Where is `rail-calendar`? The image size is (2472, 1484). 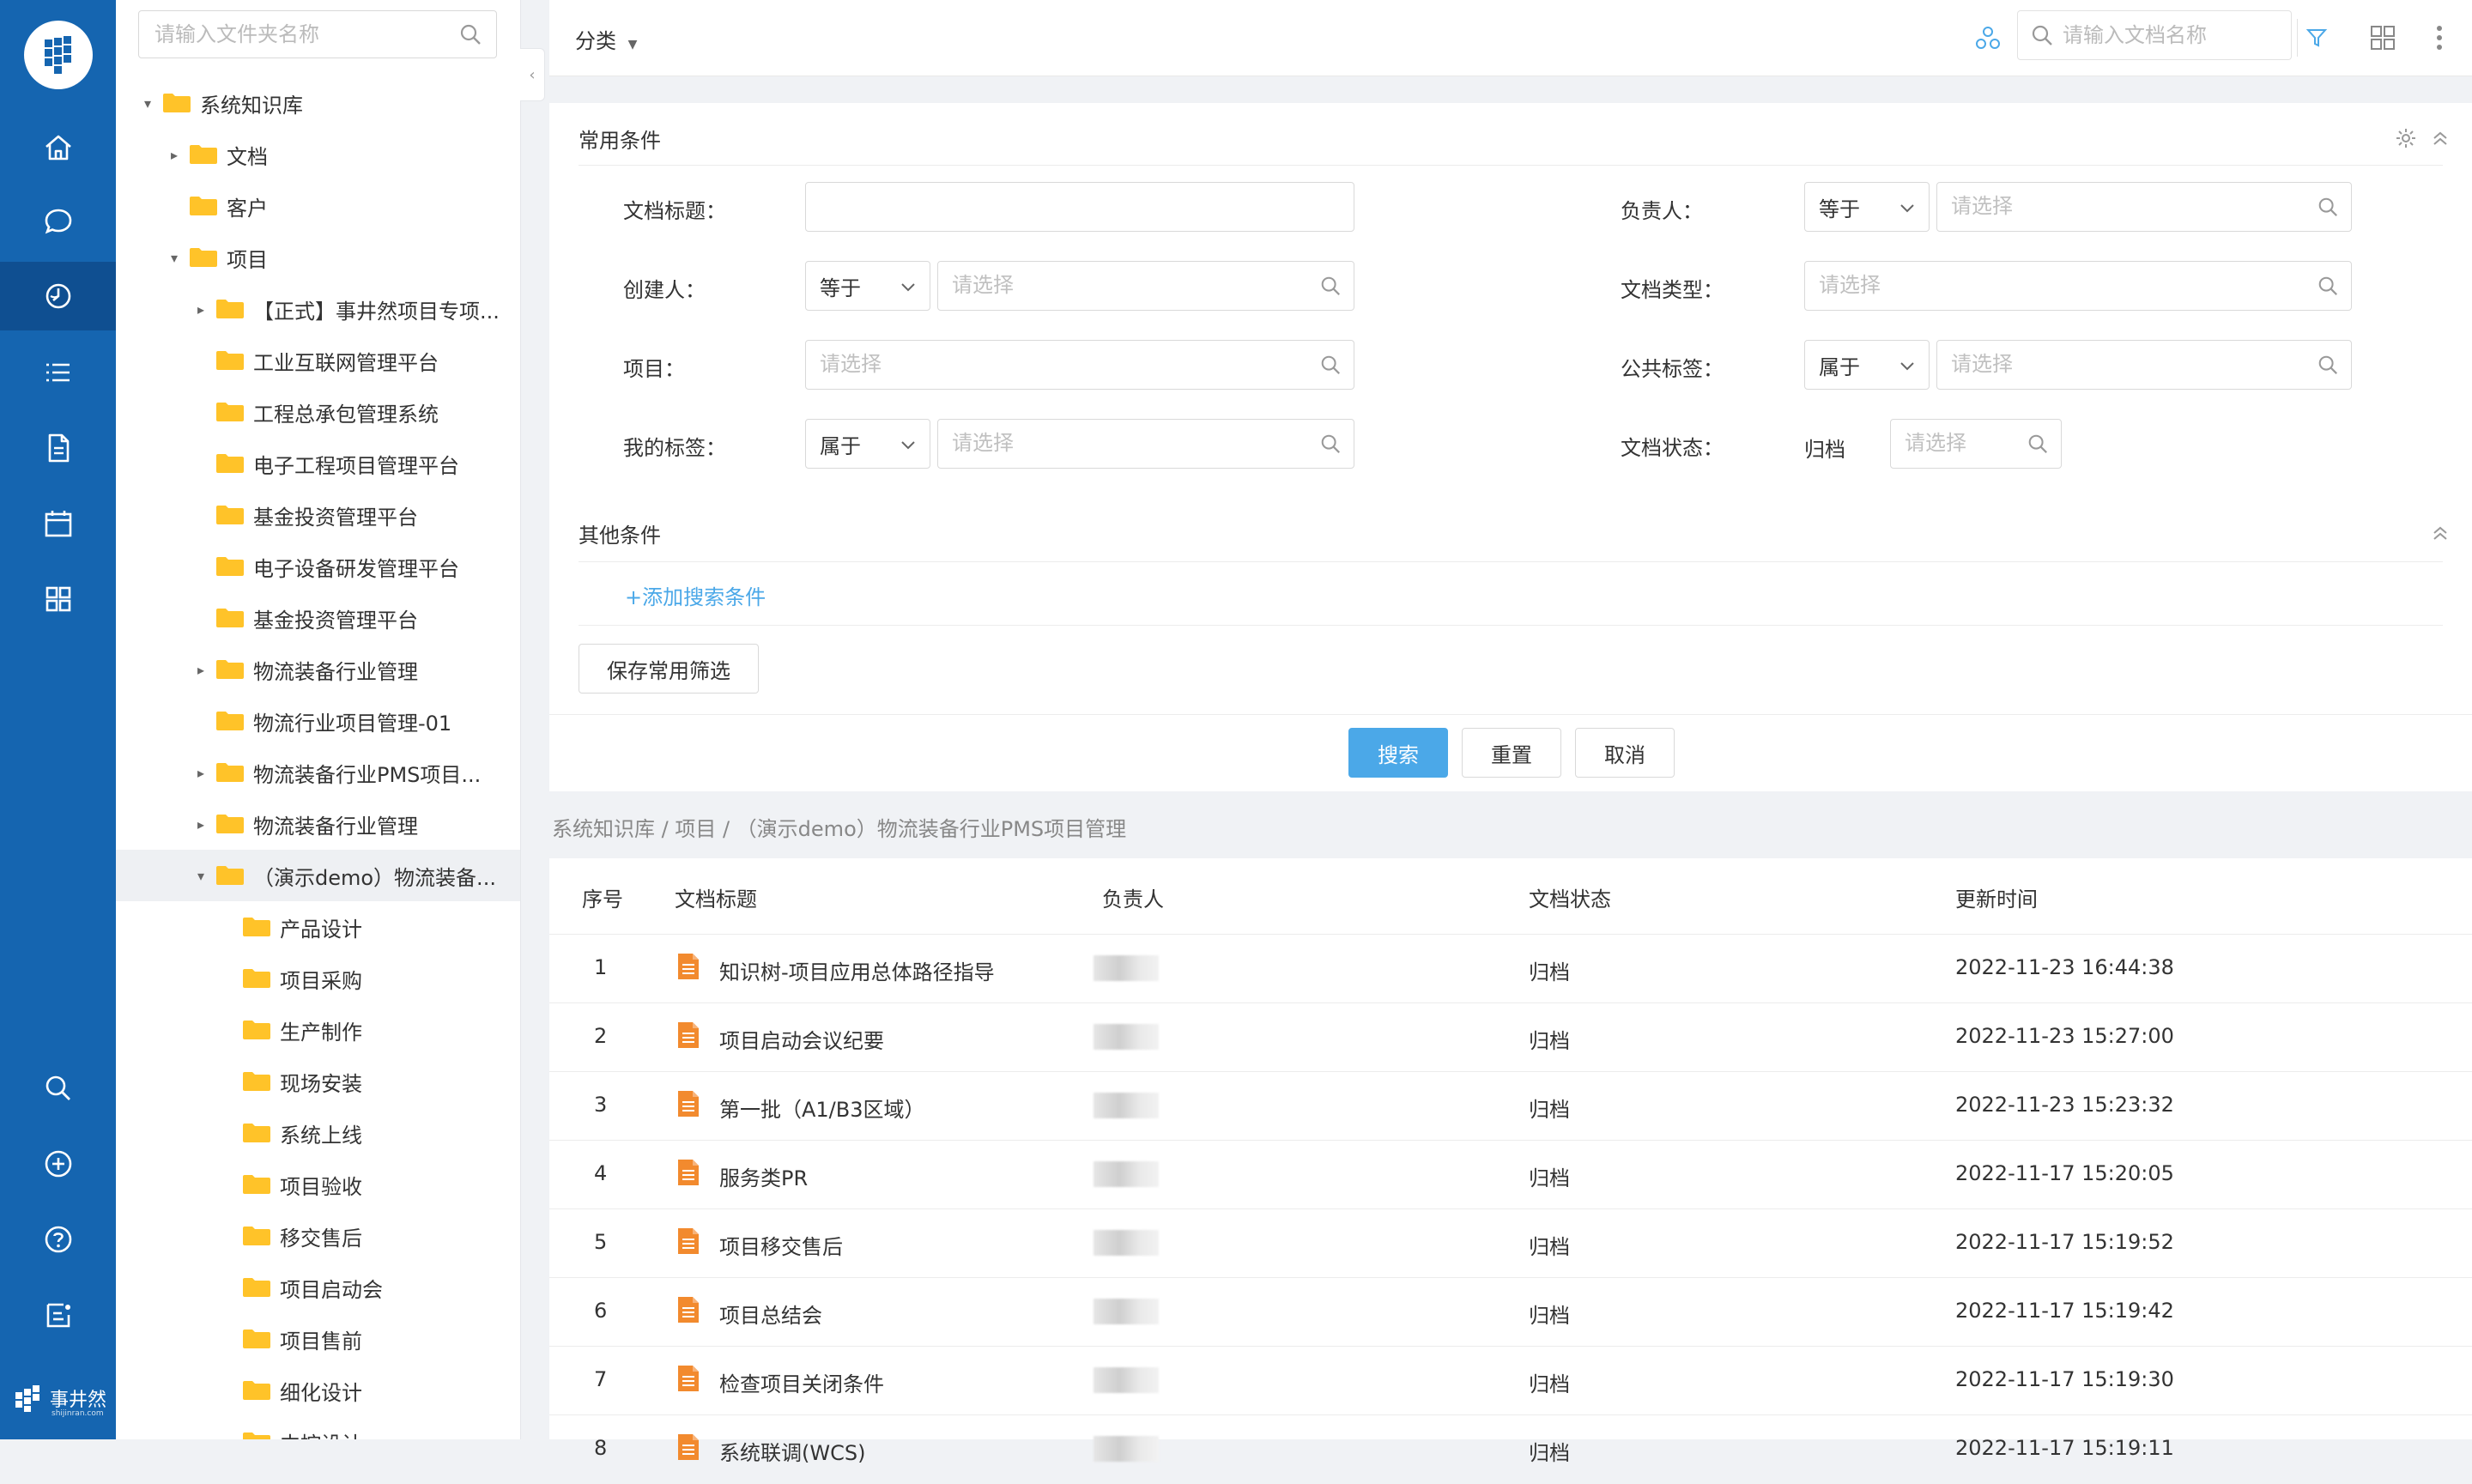
rail-calendar is located at coordinates (58, 523).